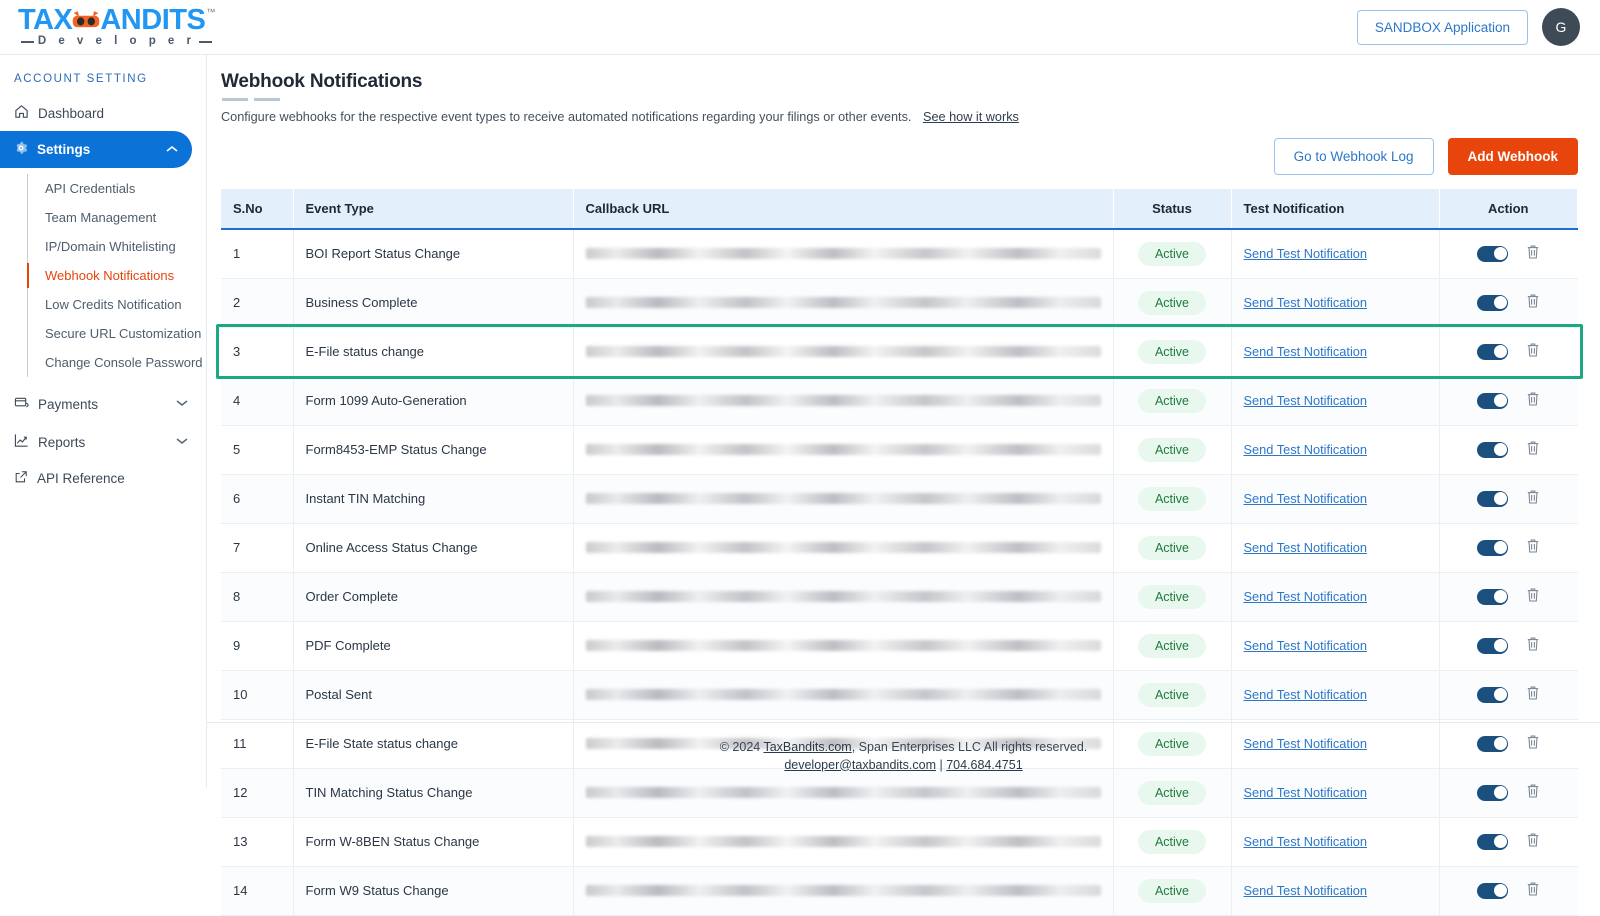 Image resolution: width=1600 pixels, height=916 pixels. I want to click on cell-event-type: Online Access Status Change, so click(433, 547).